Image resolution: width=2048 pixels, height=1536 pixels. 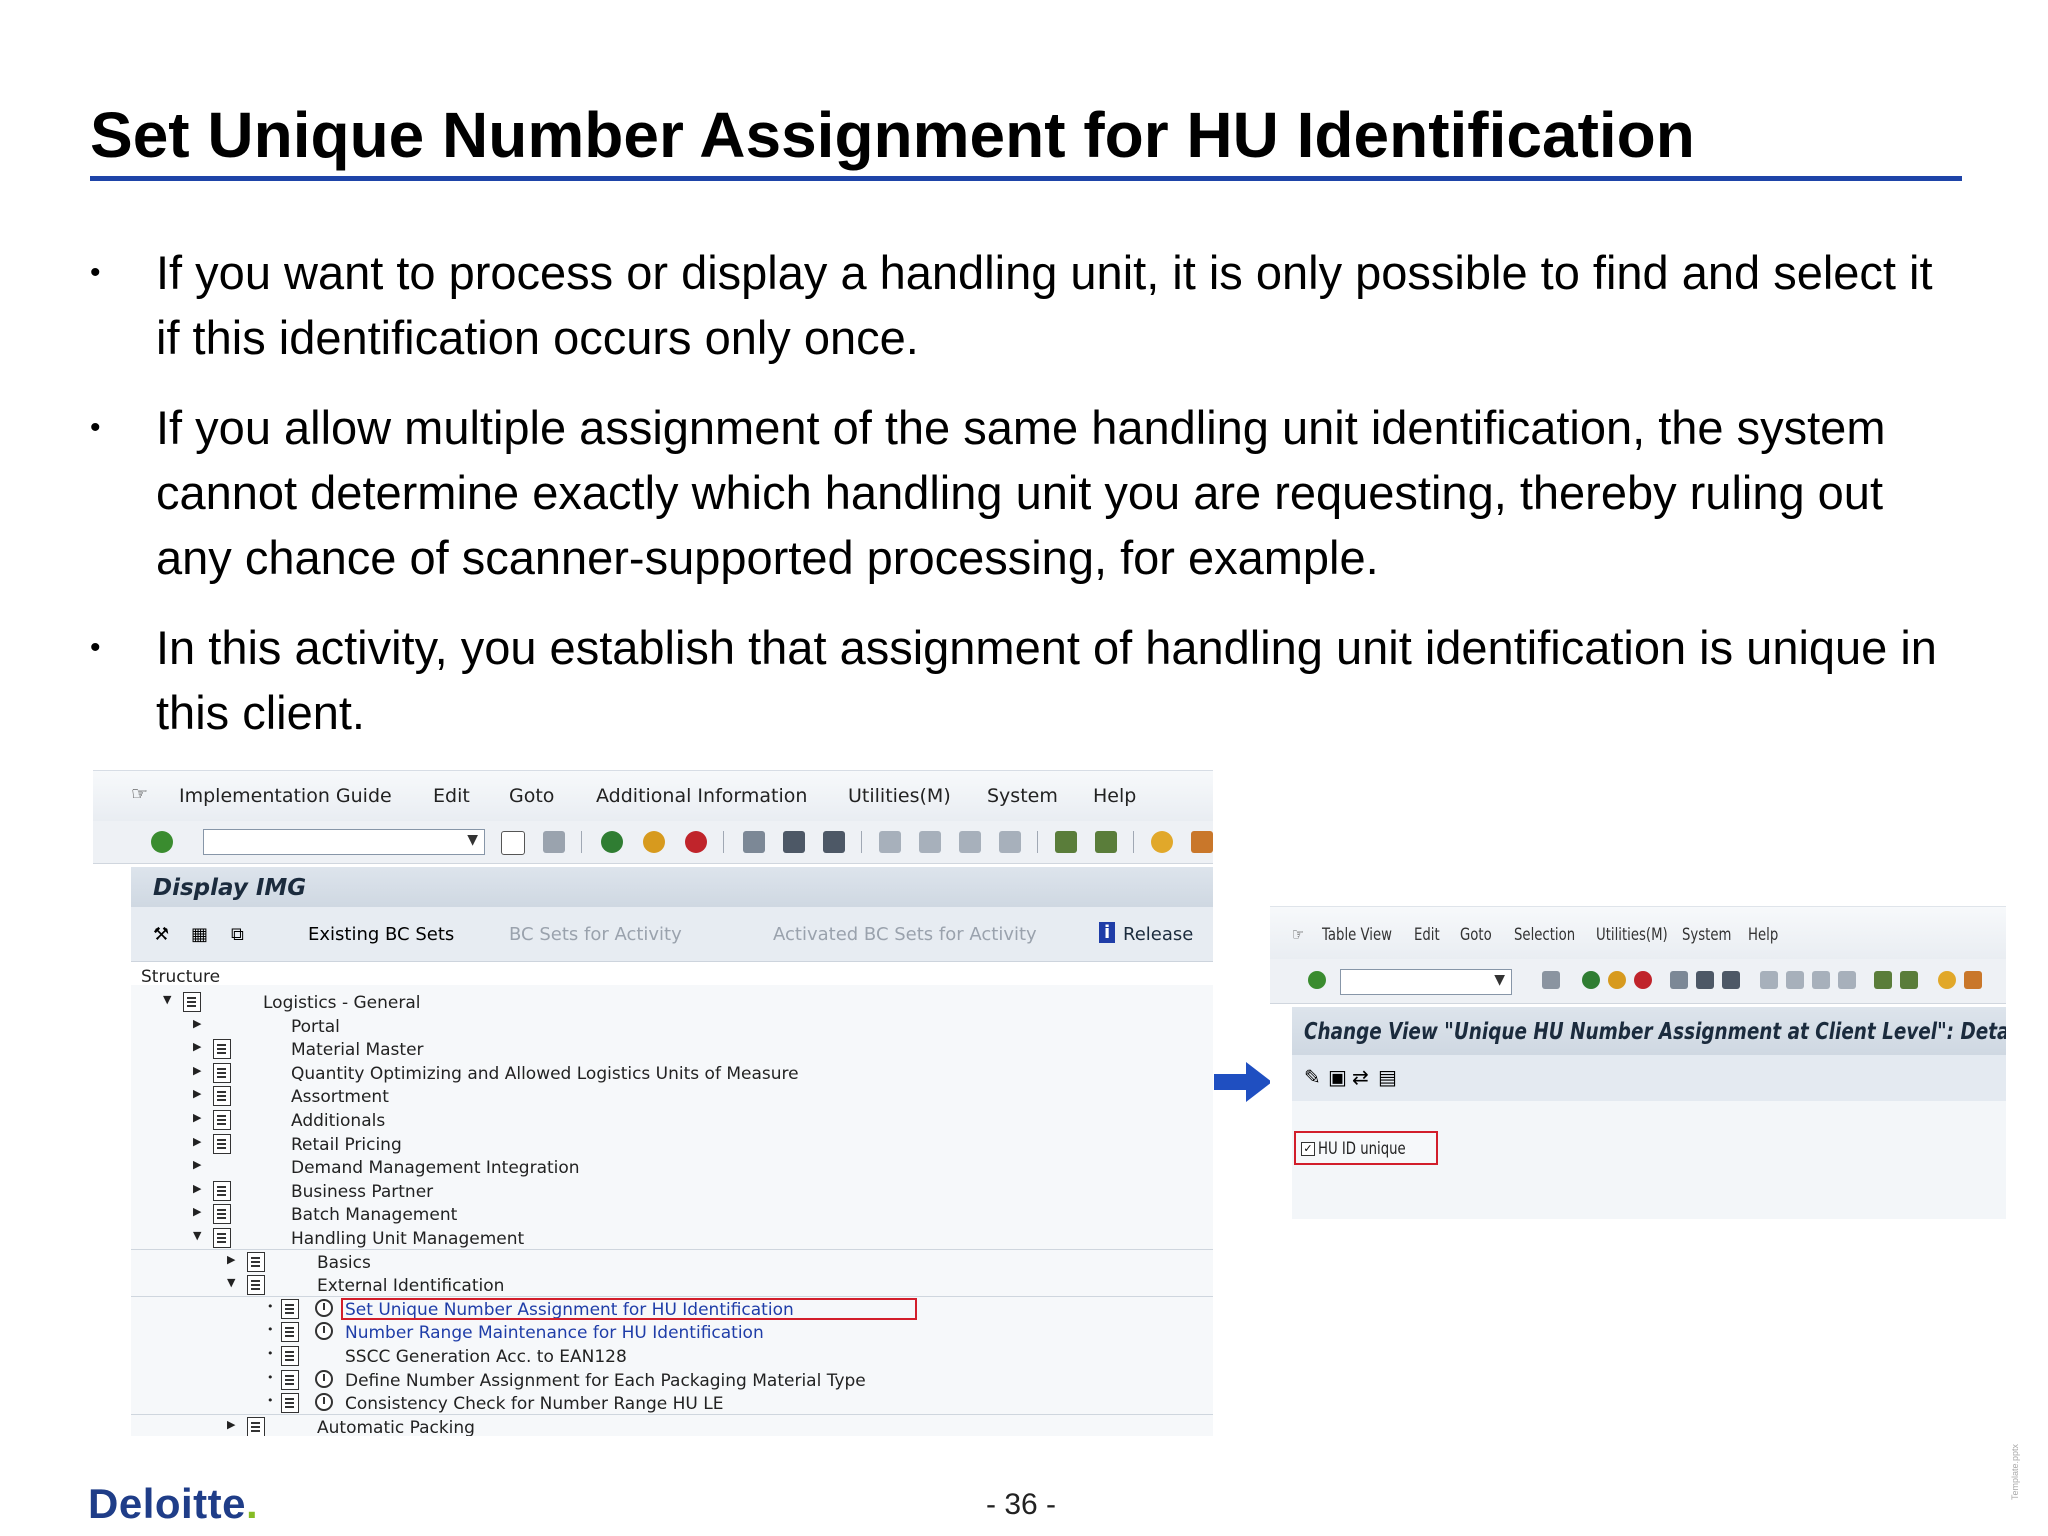 What do you see at coordinates (161, 934) in the screenshot?
I see `settings-icon: ⚒` at bounding box center [161, 934].